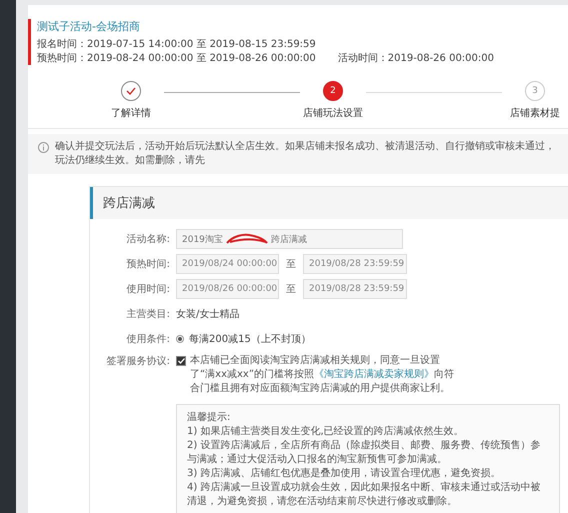 The image size is (568, 513). Describe the element at coordinates (329, 203) in the screenshot. I see `panel-title: 跨店满减` at that location.